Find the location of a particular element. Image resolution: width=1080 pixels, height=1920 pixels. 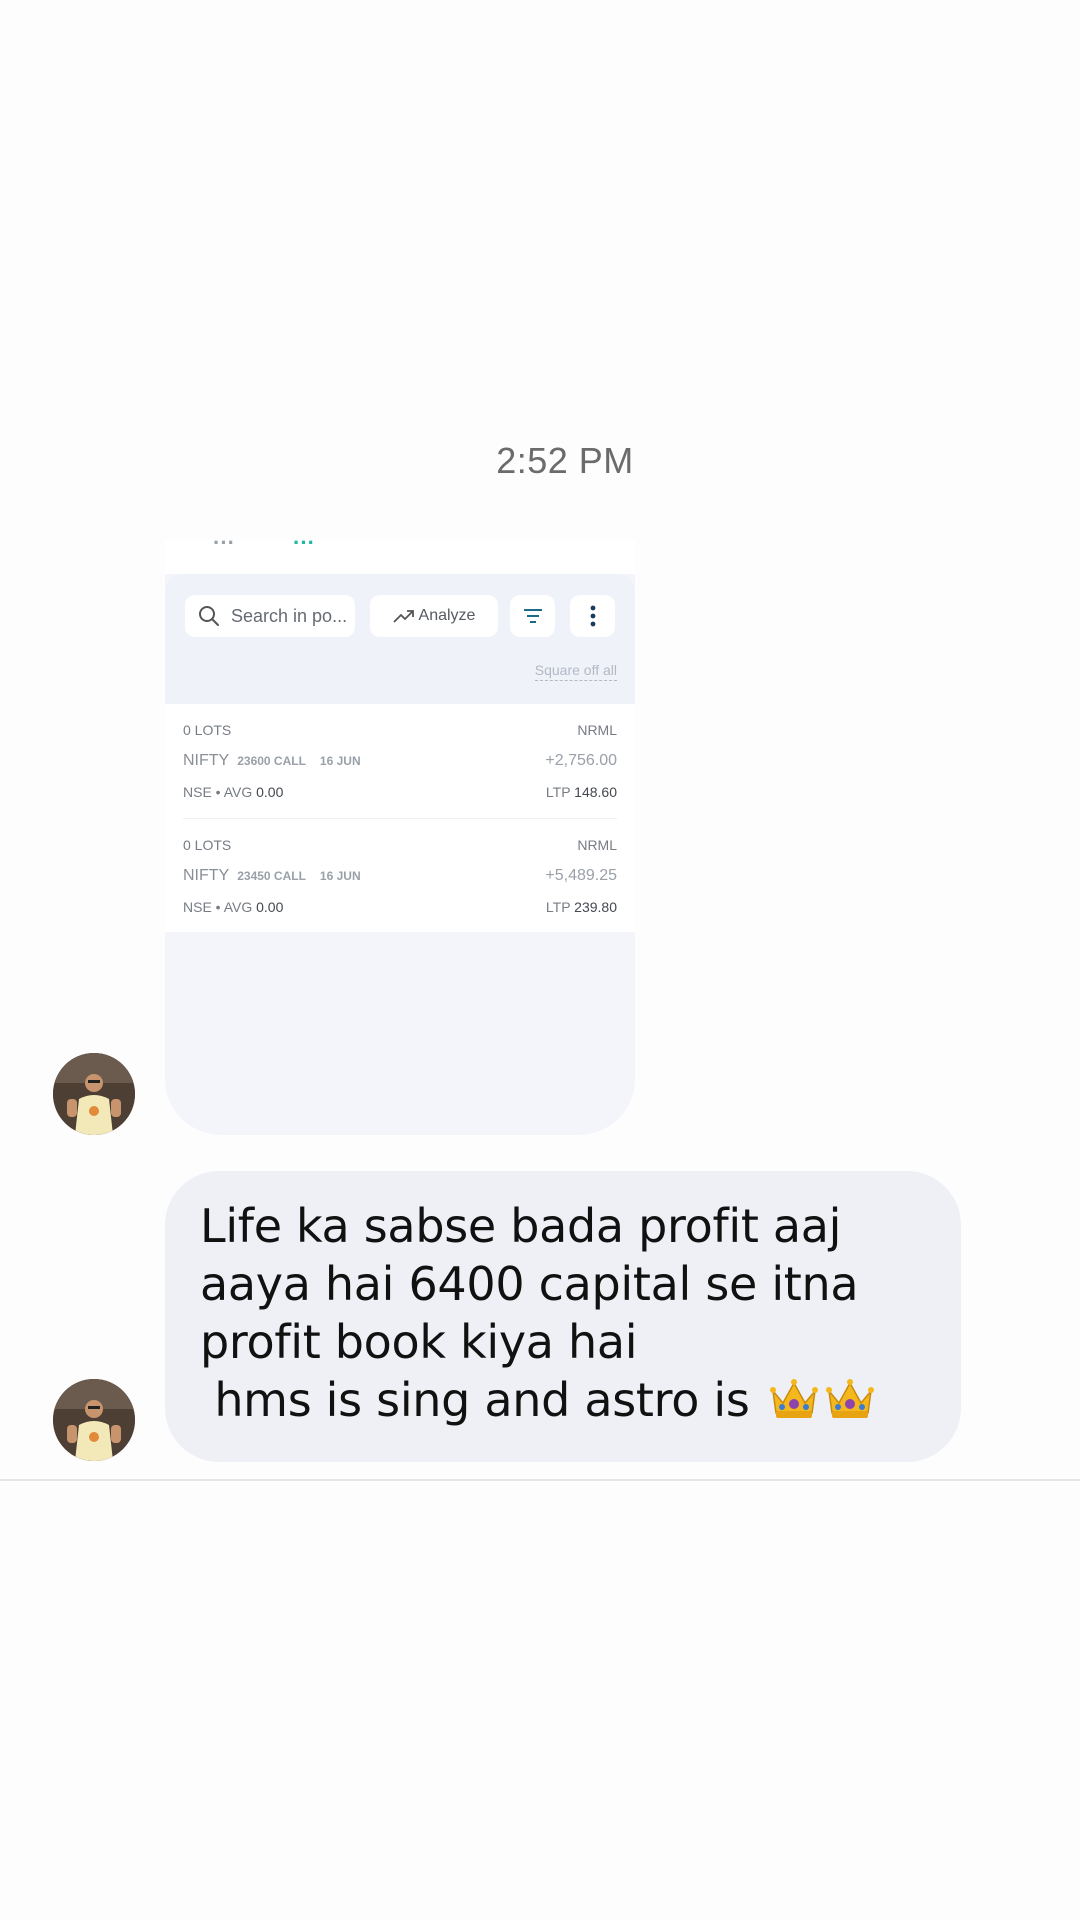

trending-up-icon is located at coordinates (403, 616).